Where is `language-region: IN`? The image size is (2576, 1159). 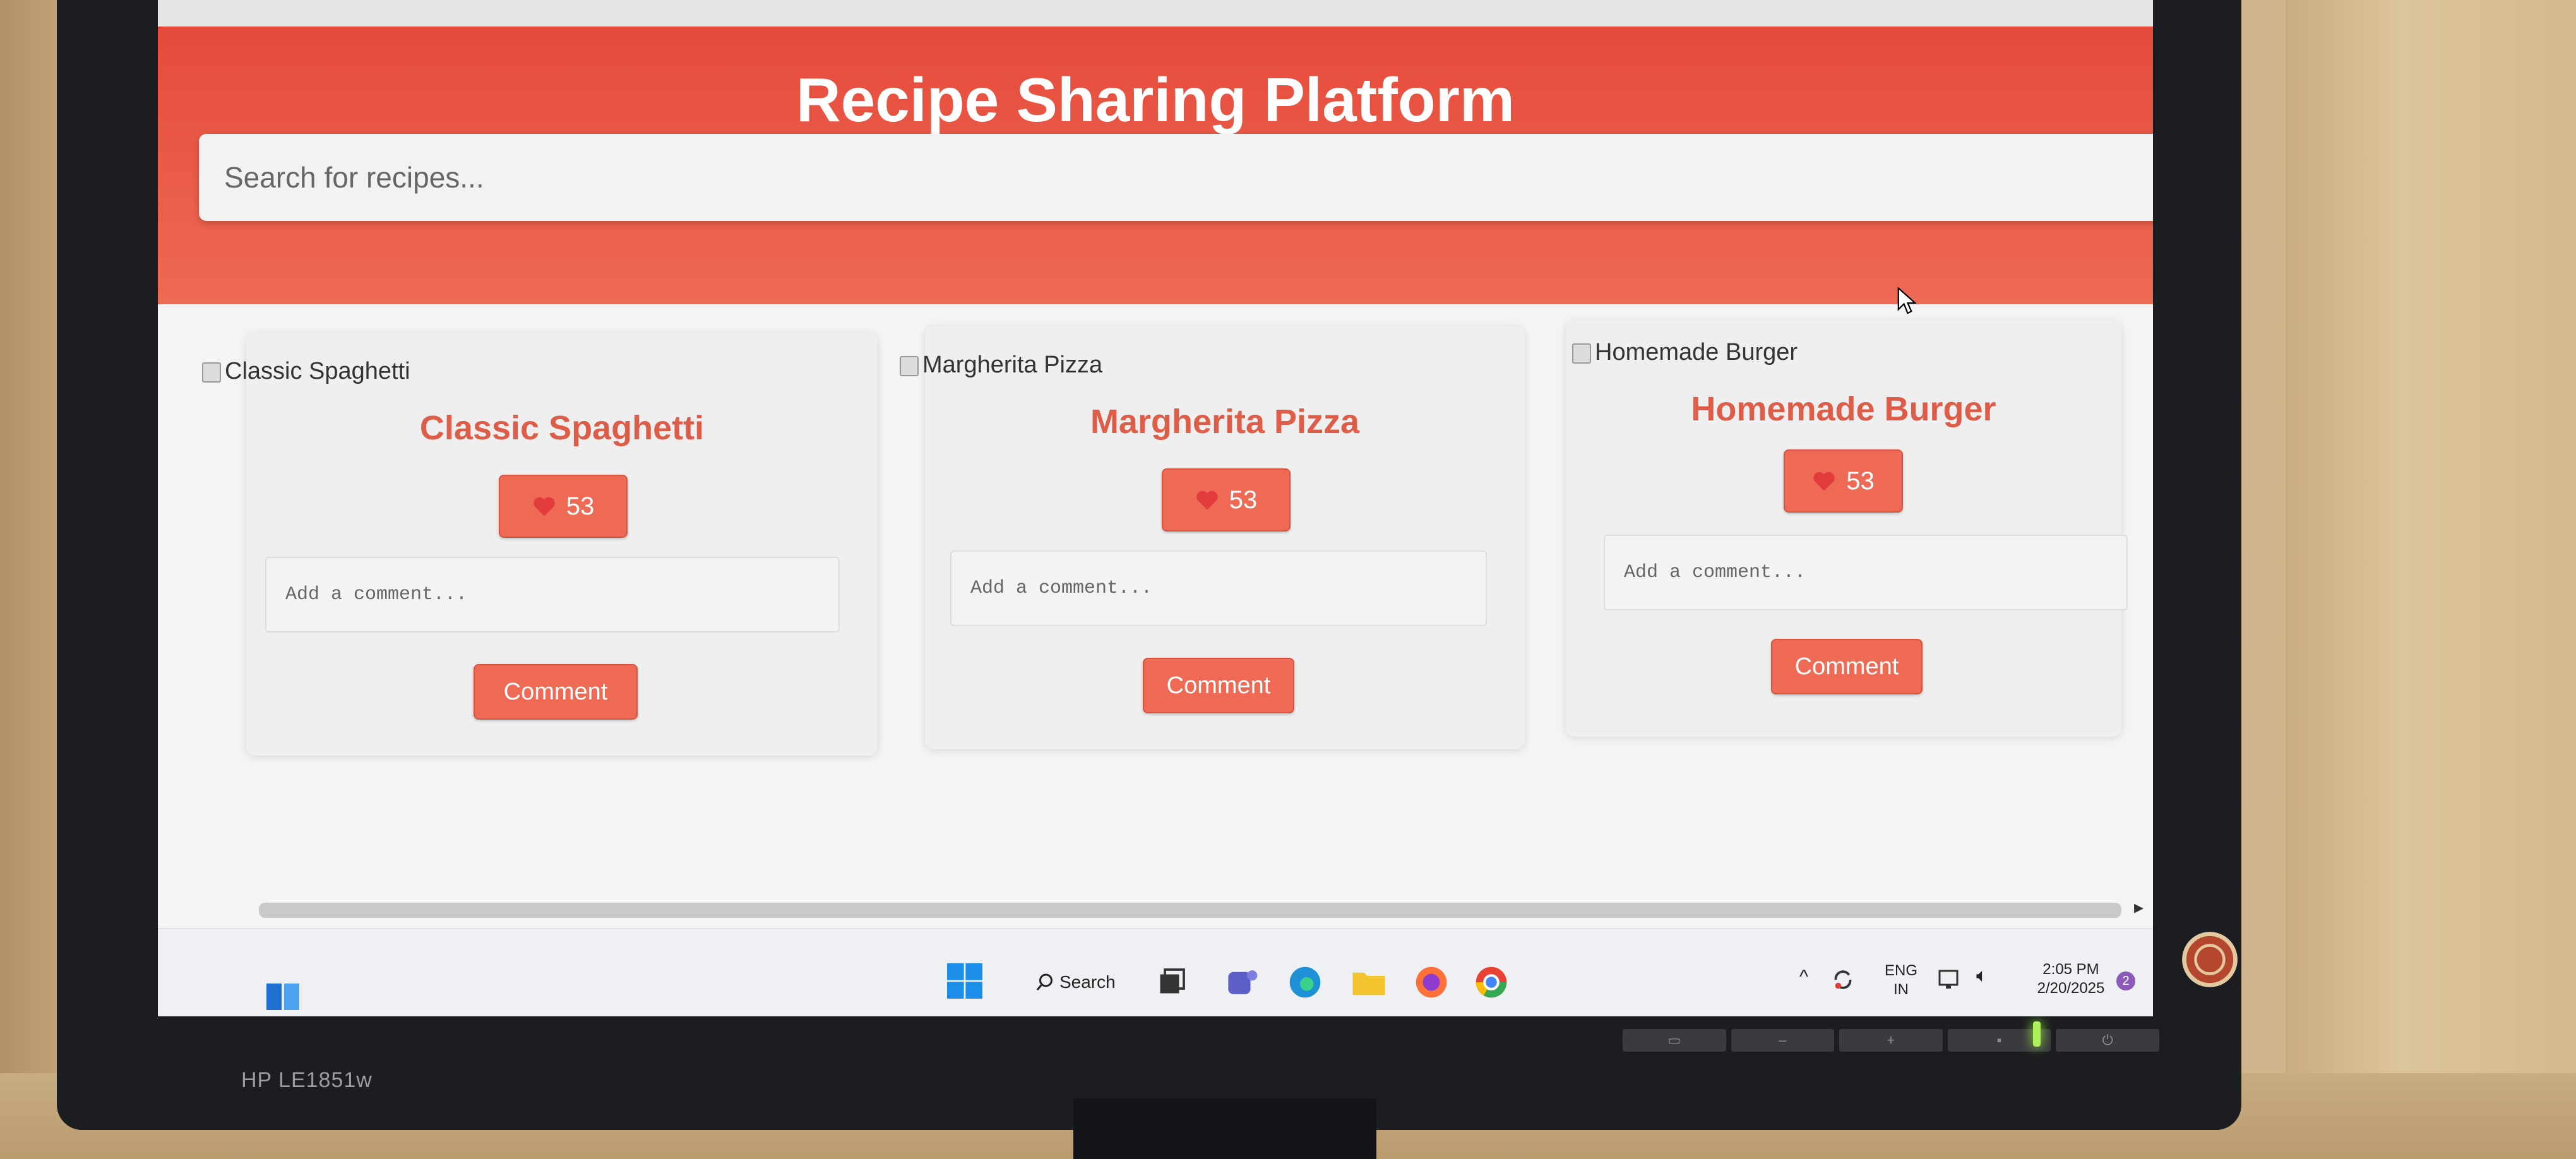
language-region: IN is located at coordinates (1901, 990).